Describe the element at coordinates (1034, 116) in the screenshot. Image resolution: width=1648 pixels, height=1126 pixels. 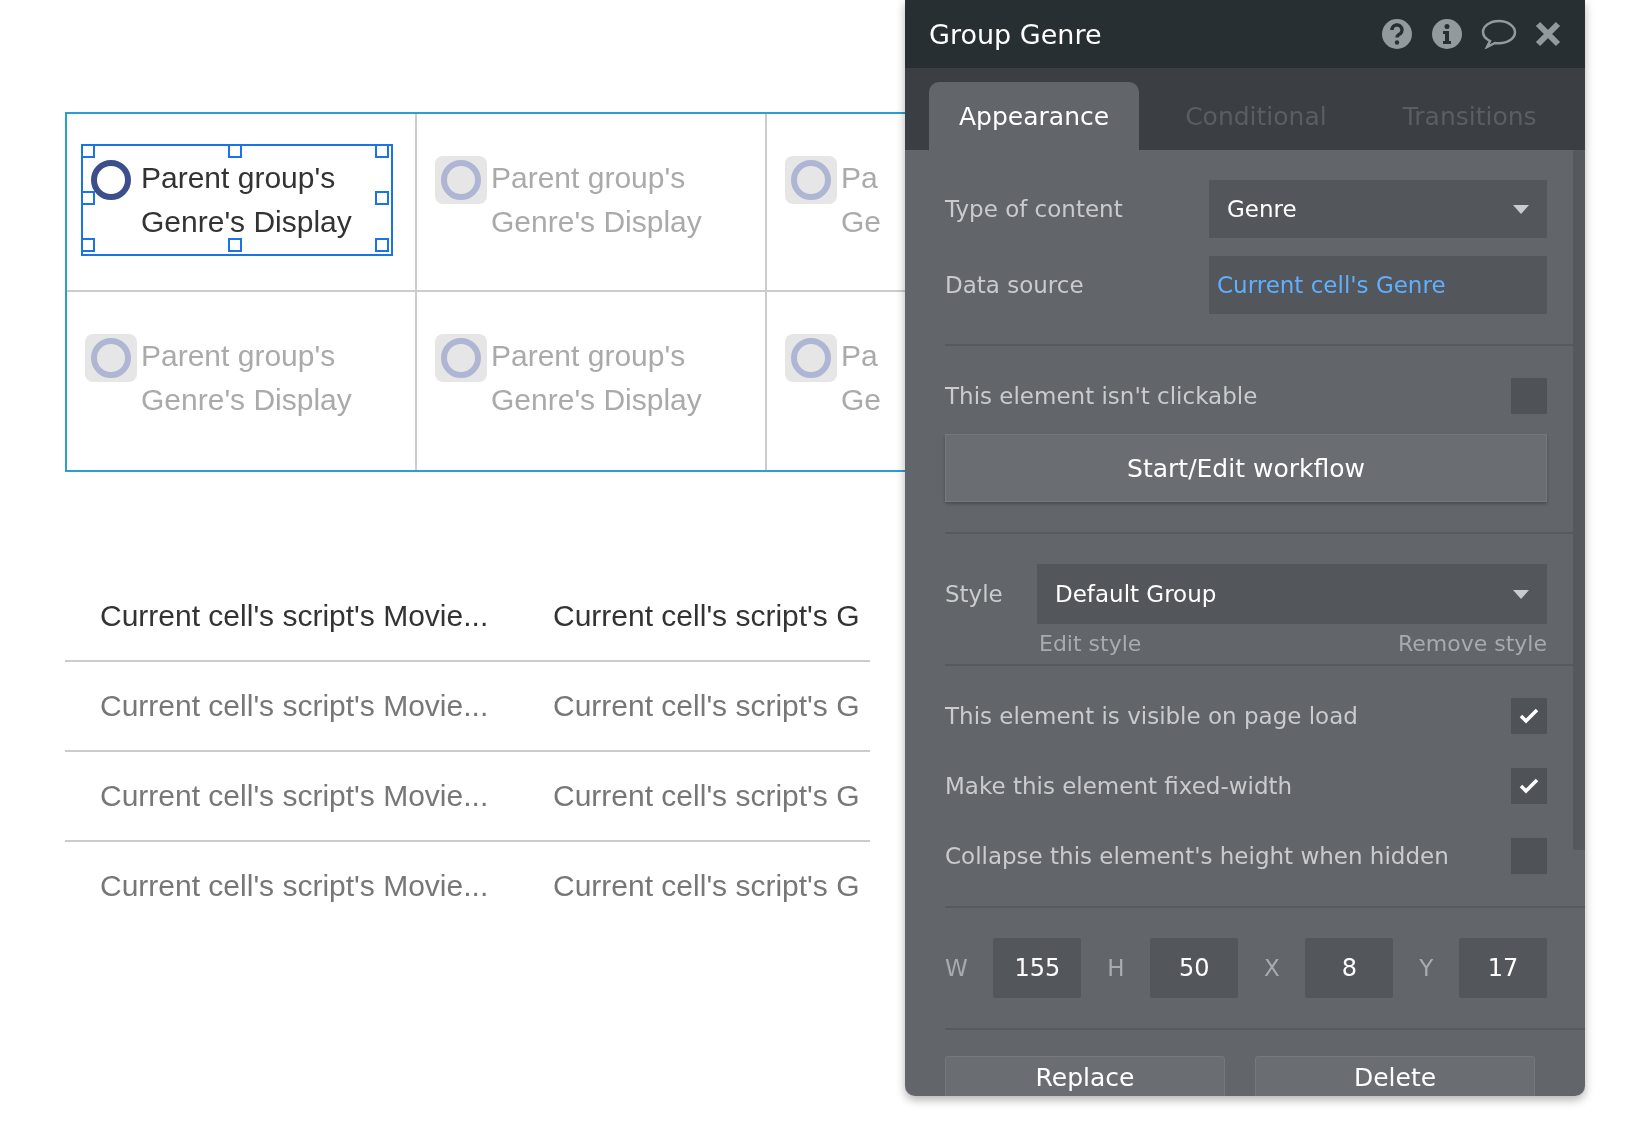
I see `panel-tab: Appearance` at that location.